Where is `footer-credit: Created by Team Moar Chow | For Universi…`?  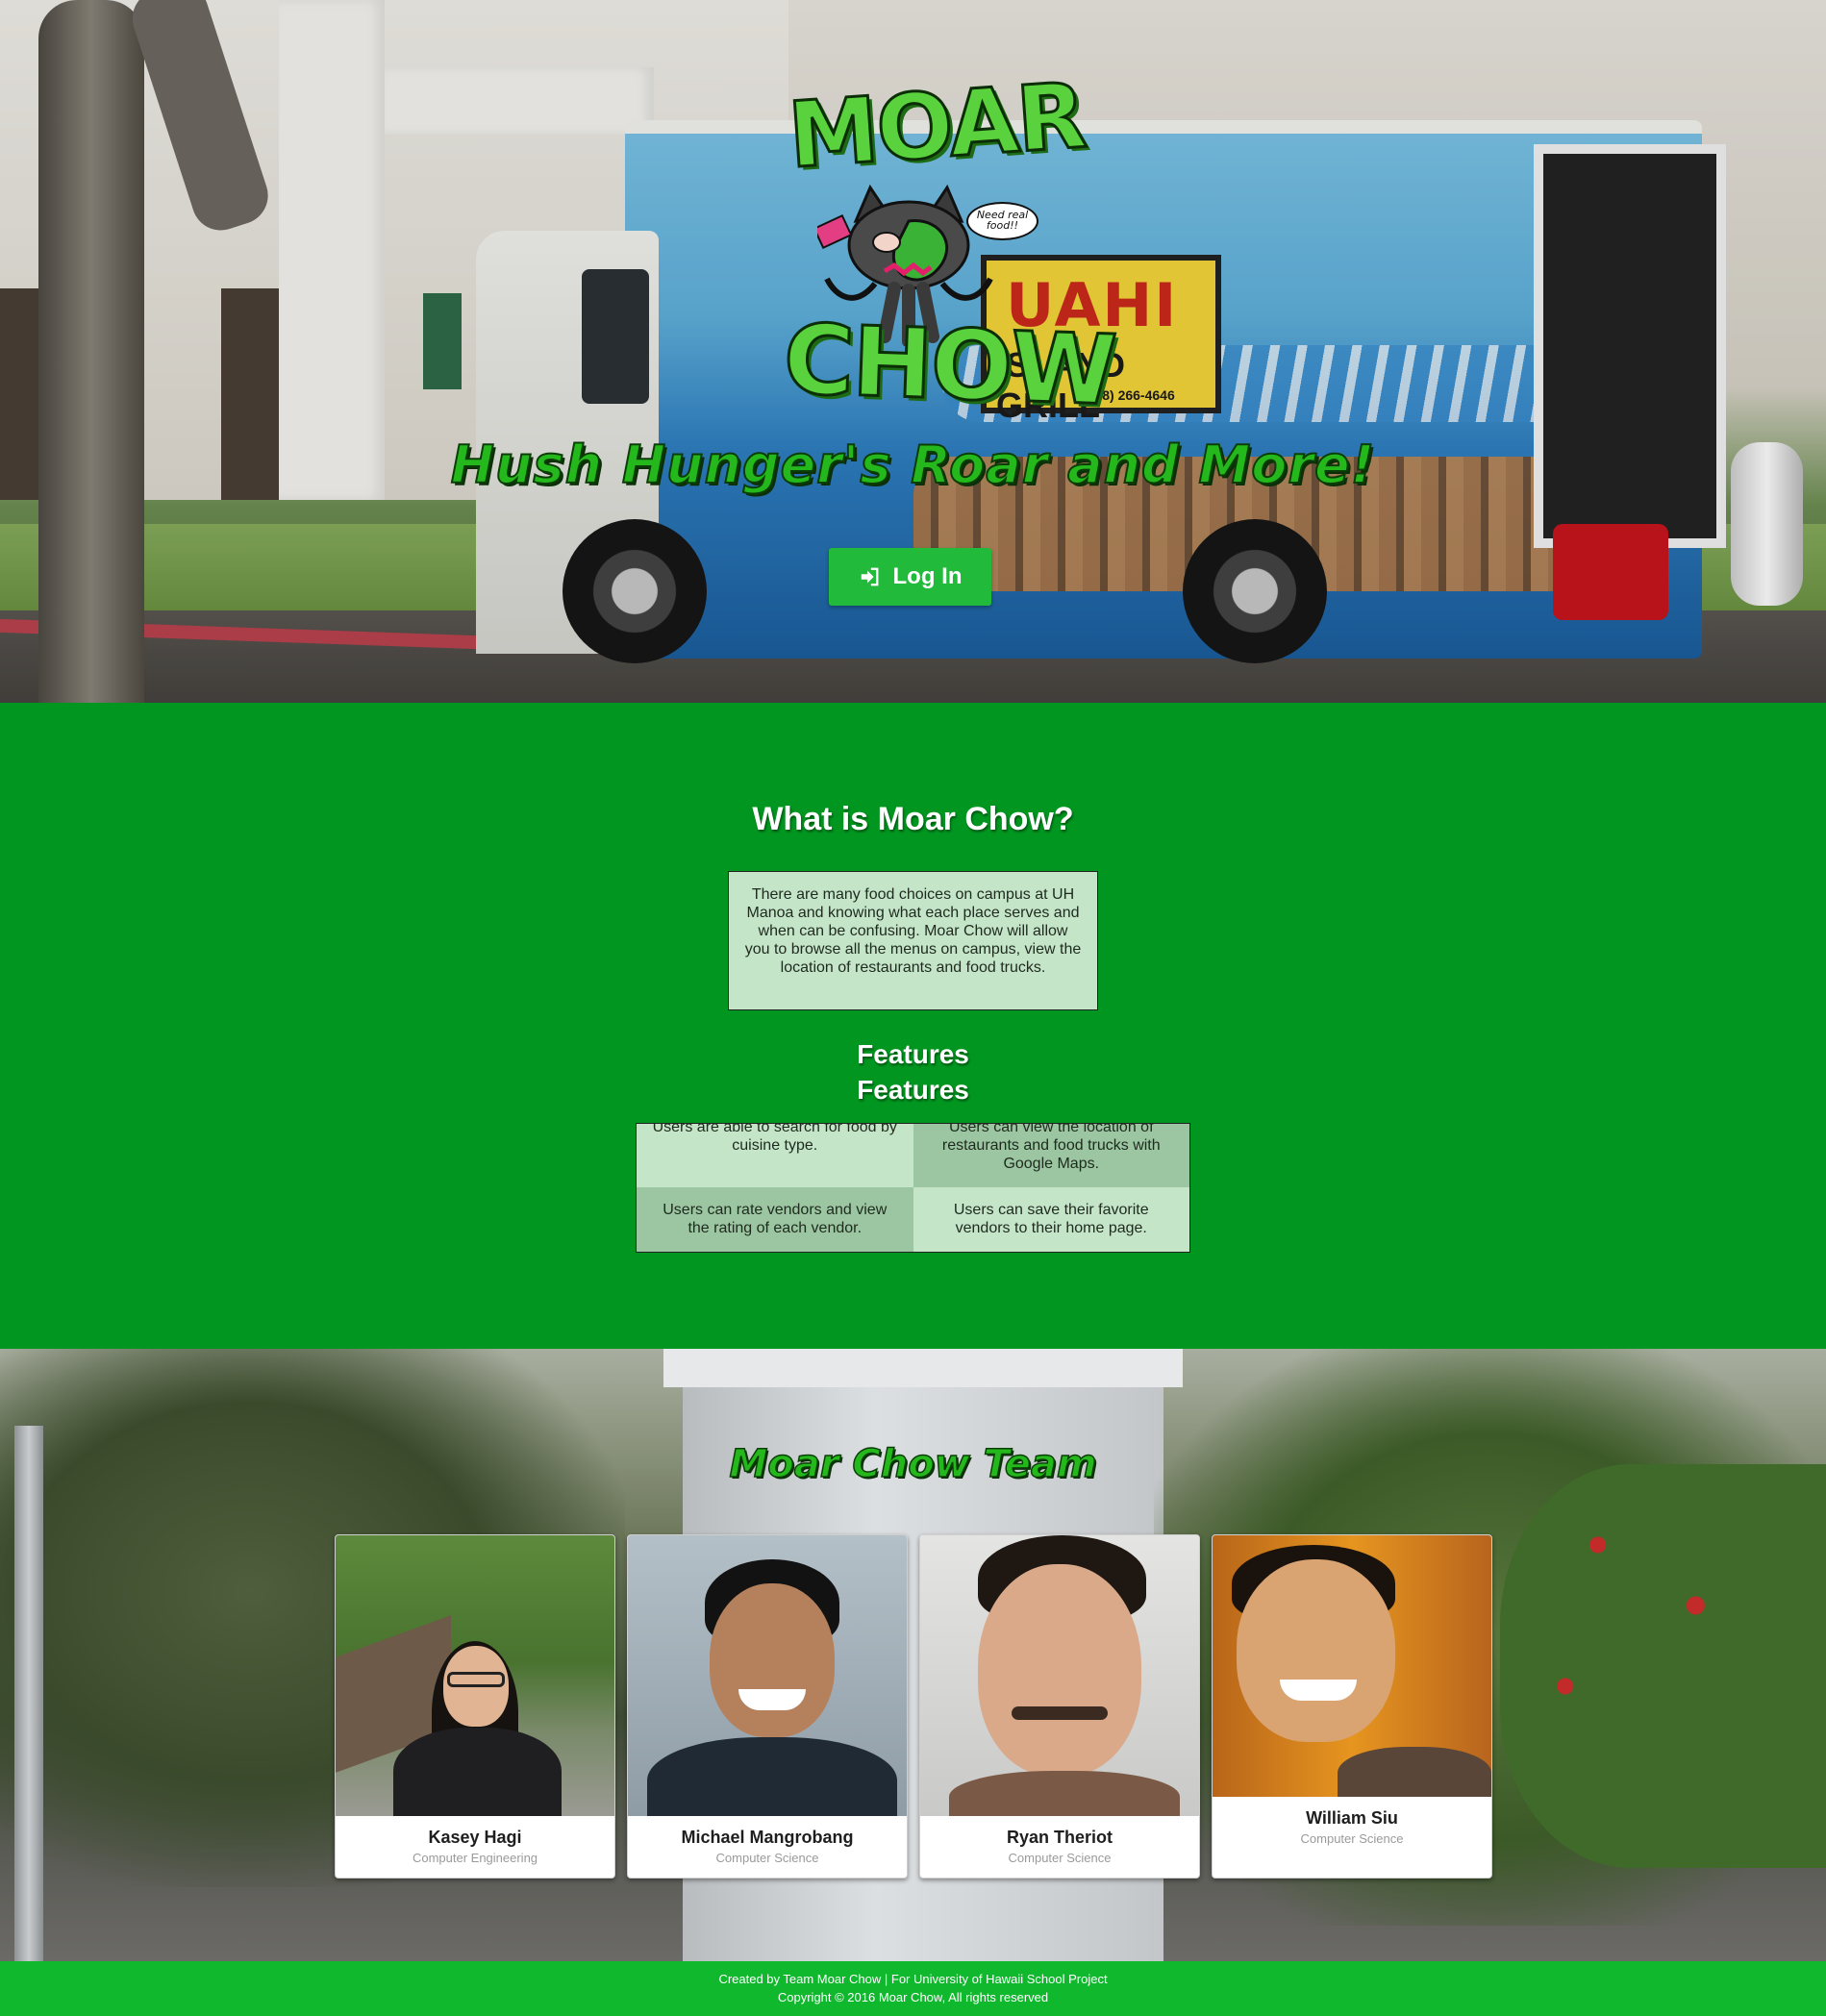
footer-credit: Created by Team Moar Chow | For Universi… is located at coordinates (913, 1979).